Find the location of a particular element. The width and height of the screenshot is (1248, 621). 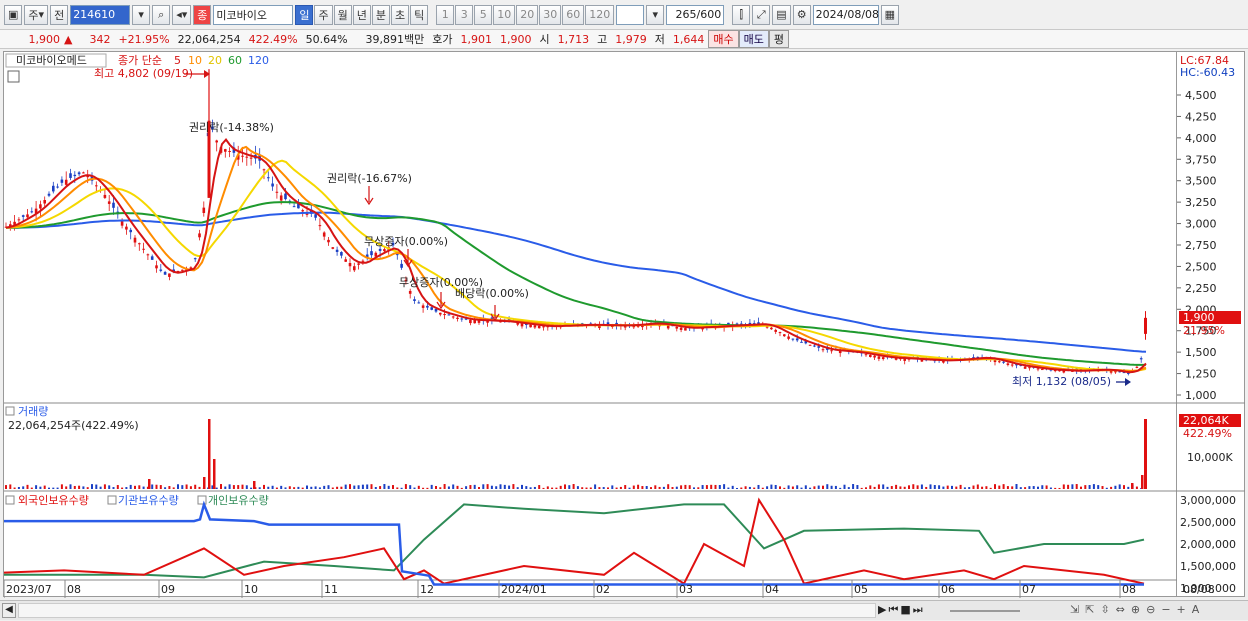

x-axis-label: 08 is located at coordinates (74, 589).